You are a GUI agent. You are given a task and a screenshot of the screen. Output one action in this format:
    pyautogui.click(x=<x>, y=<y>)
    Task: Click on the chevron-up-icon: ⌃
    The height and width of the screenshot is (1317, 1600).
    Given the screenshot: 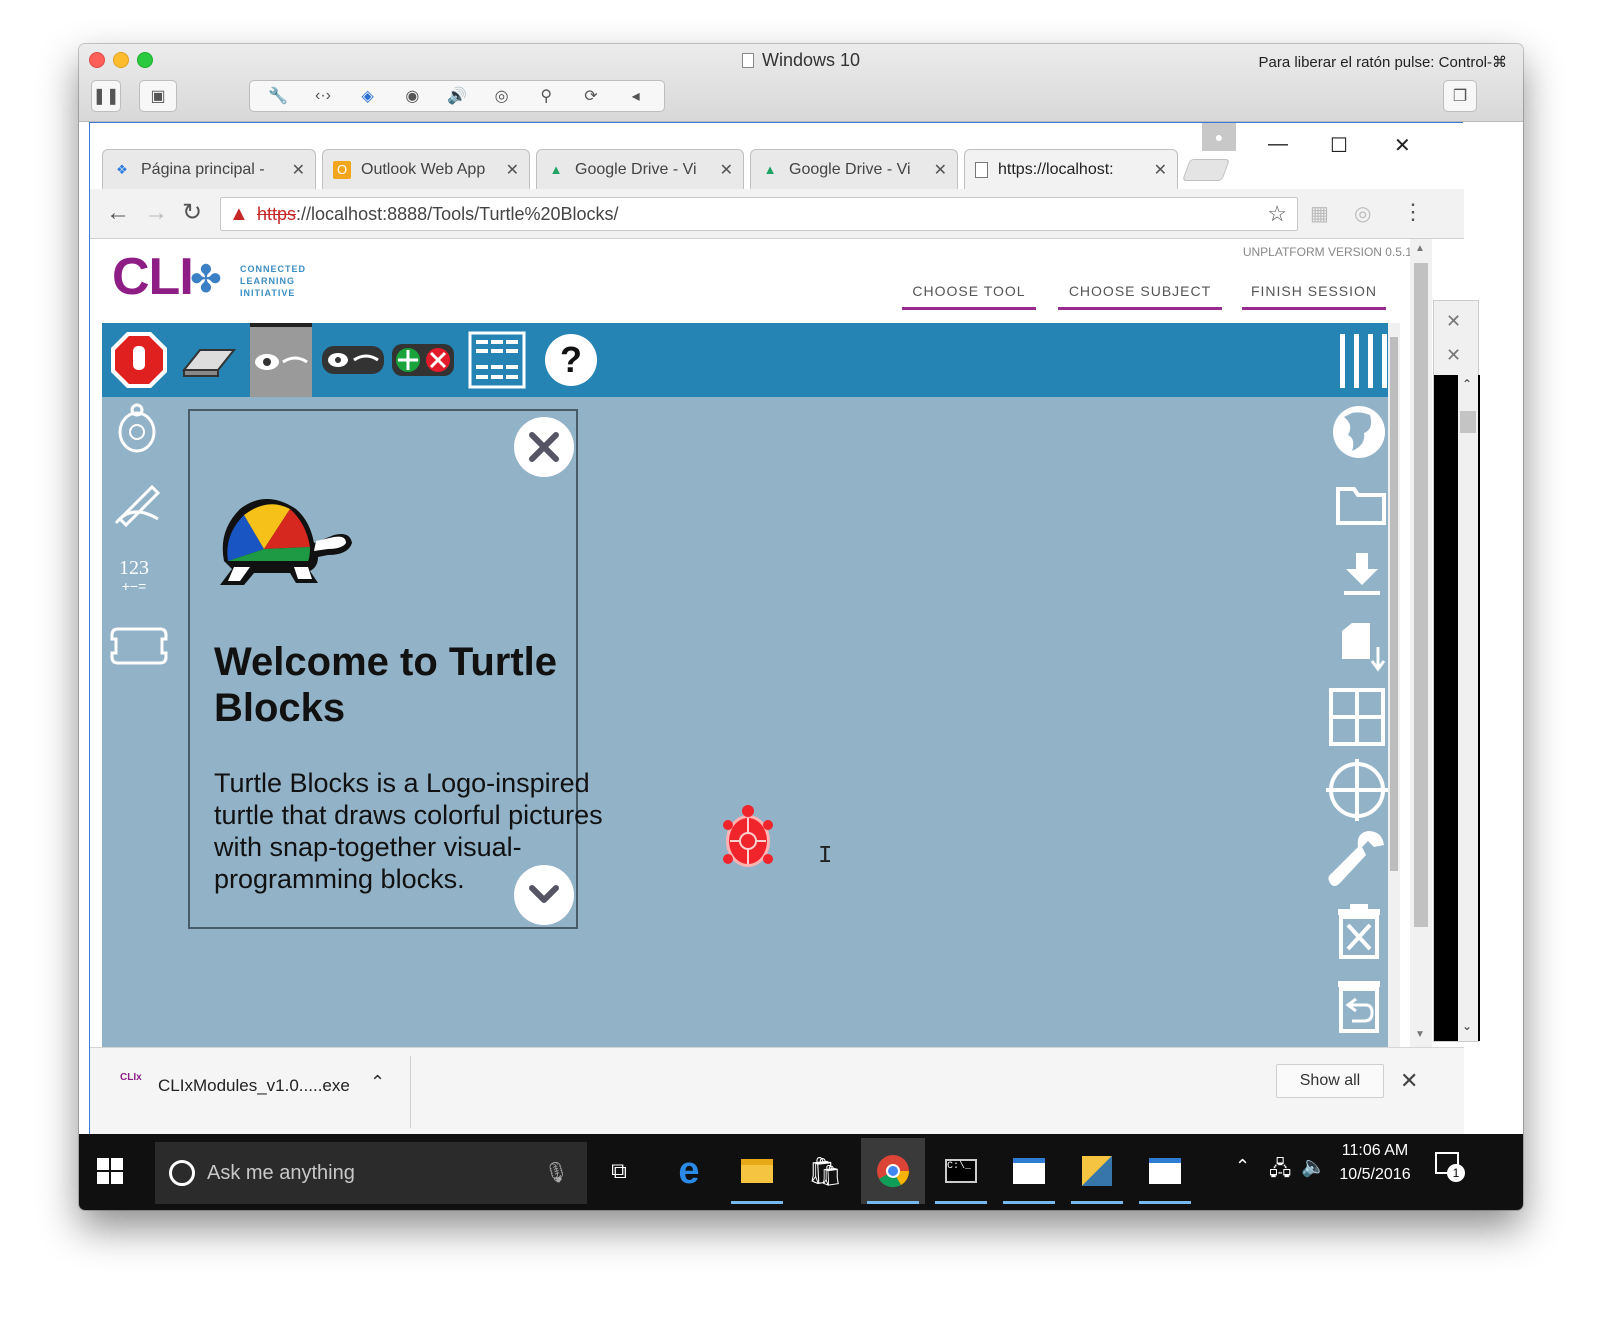 What is the action you would take?
    pyautogui.click(x=377, y=1082)
    